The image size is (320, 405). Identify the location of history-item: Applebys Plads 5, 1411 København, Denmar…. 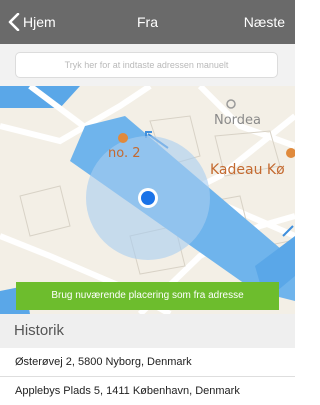
(147, 391).